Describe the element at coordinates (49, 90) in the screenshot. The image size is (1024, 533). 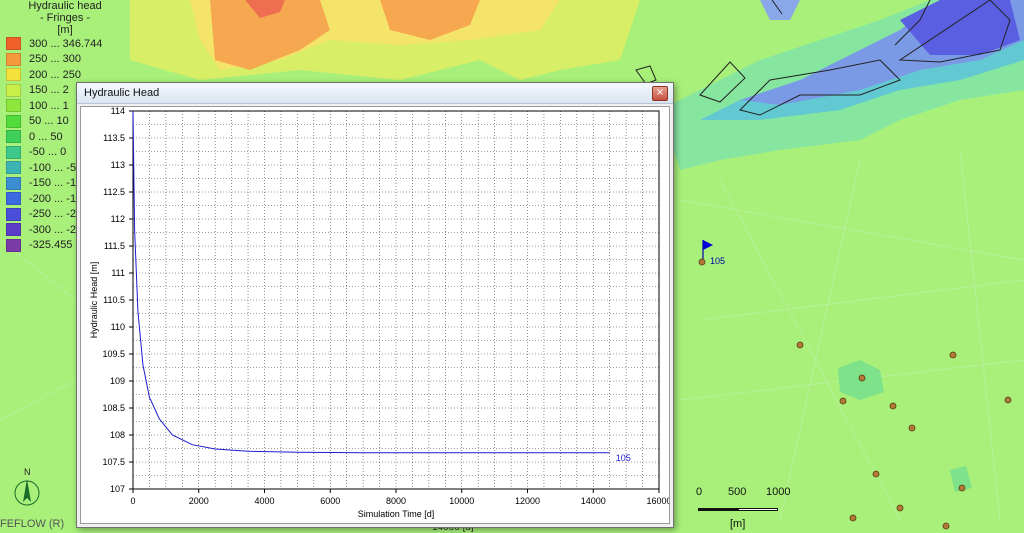
I see `legend-label: 150 ... 2` at that location.